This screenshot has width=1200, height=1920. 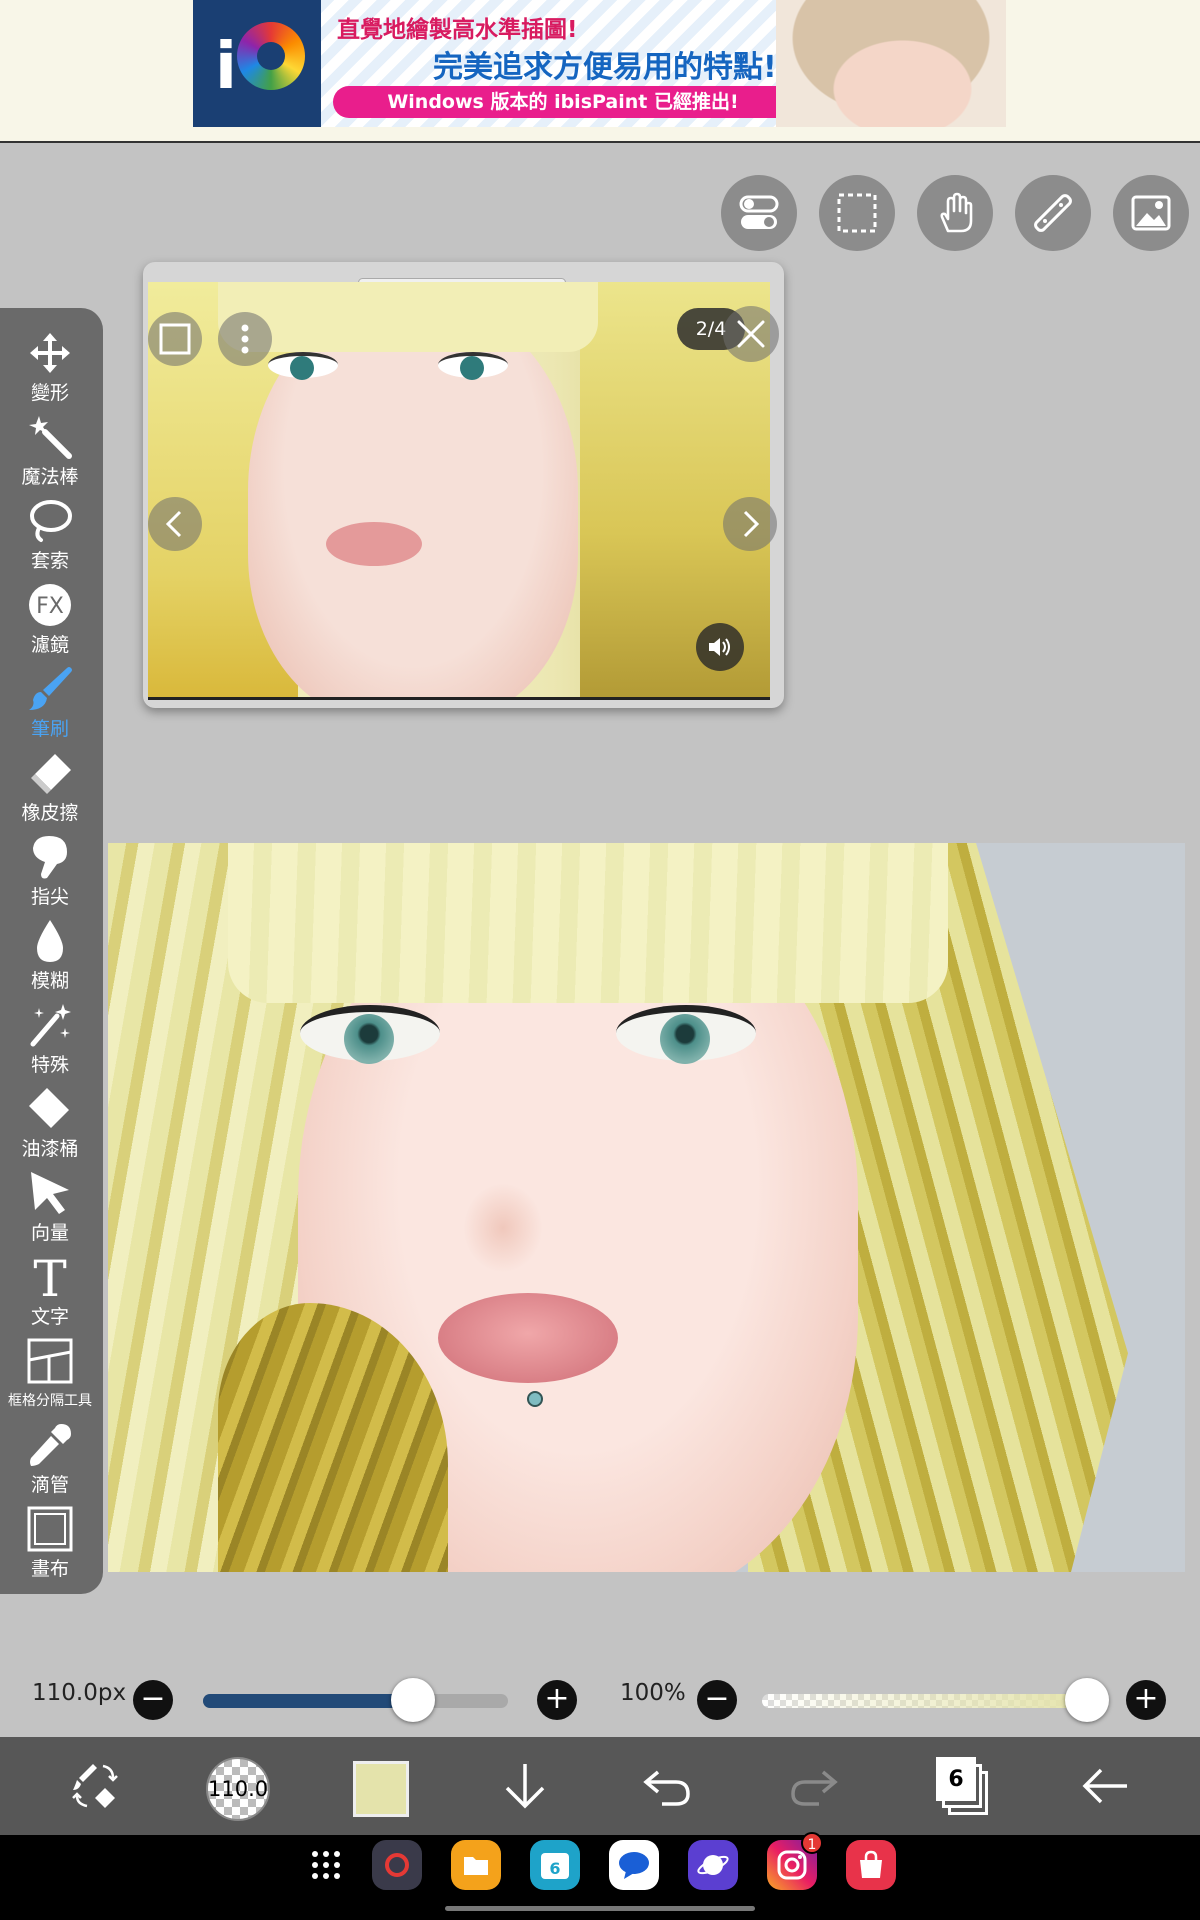 I want to click on reference-close-button, so click(x=751, y=334).